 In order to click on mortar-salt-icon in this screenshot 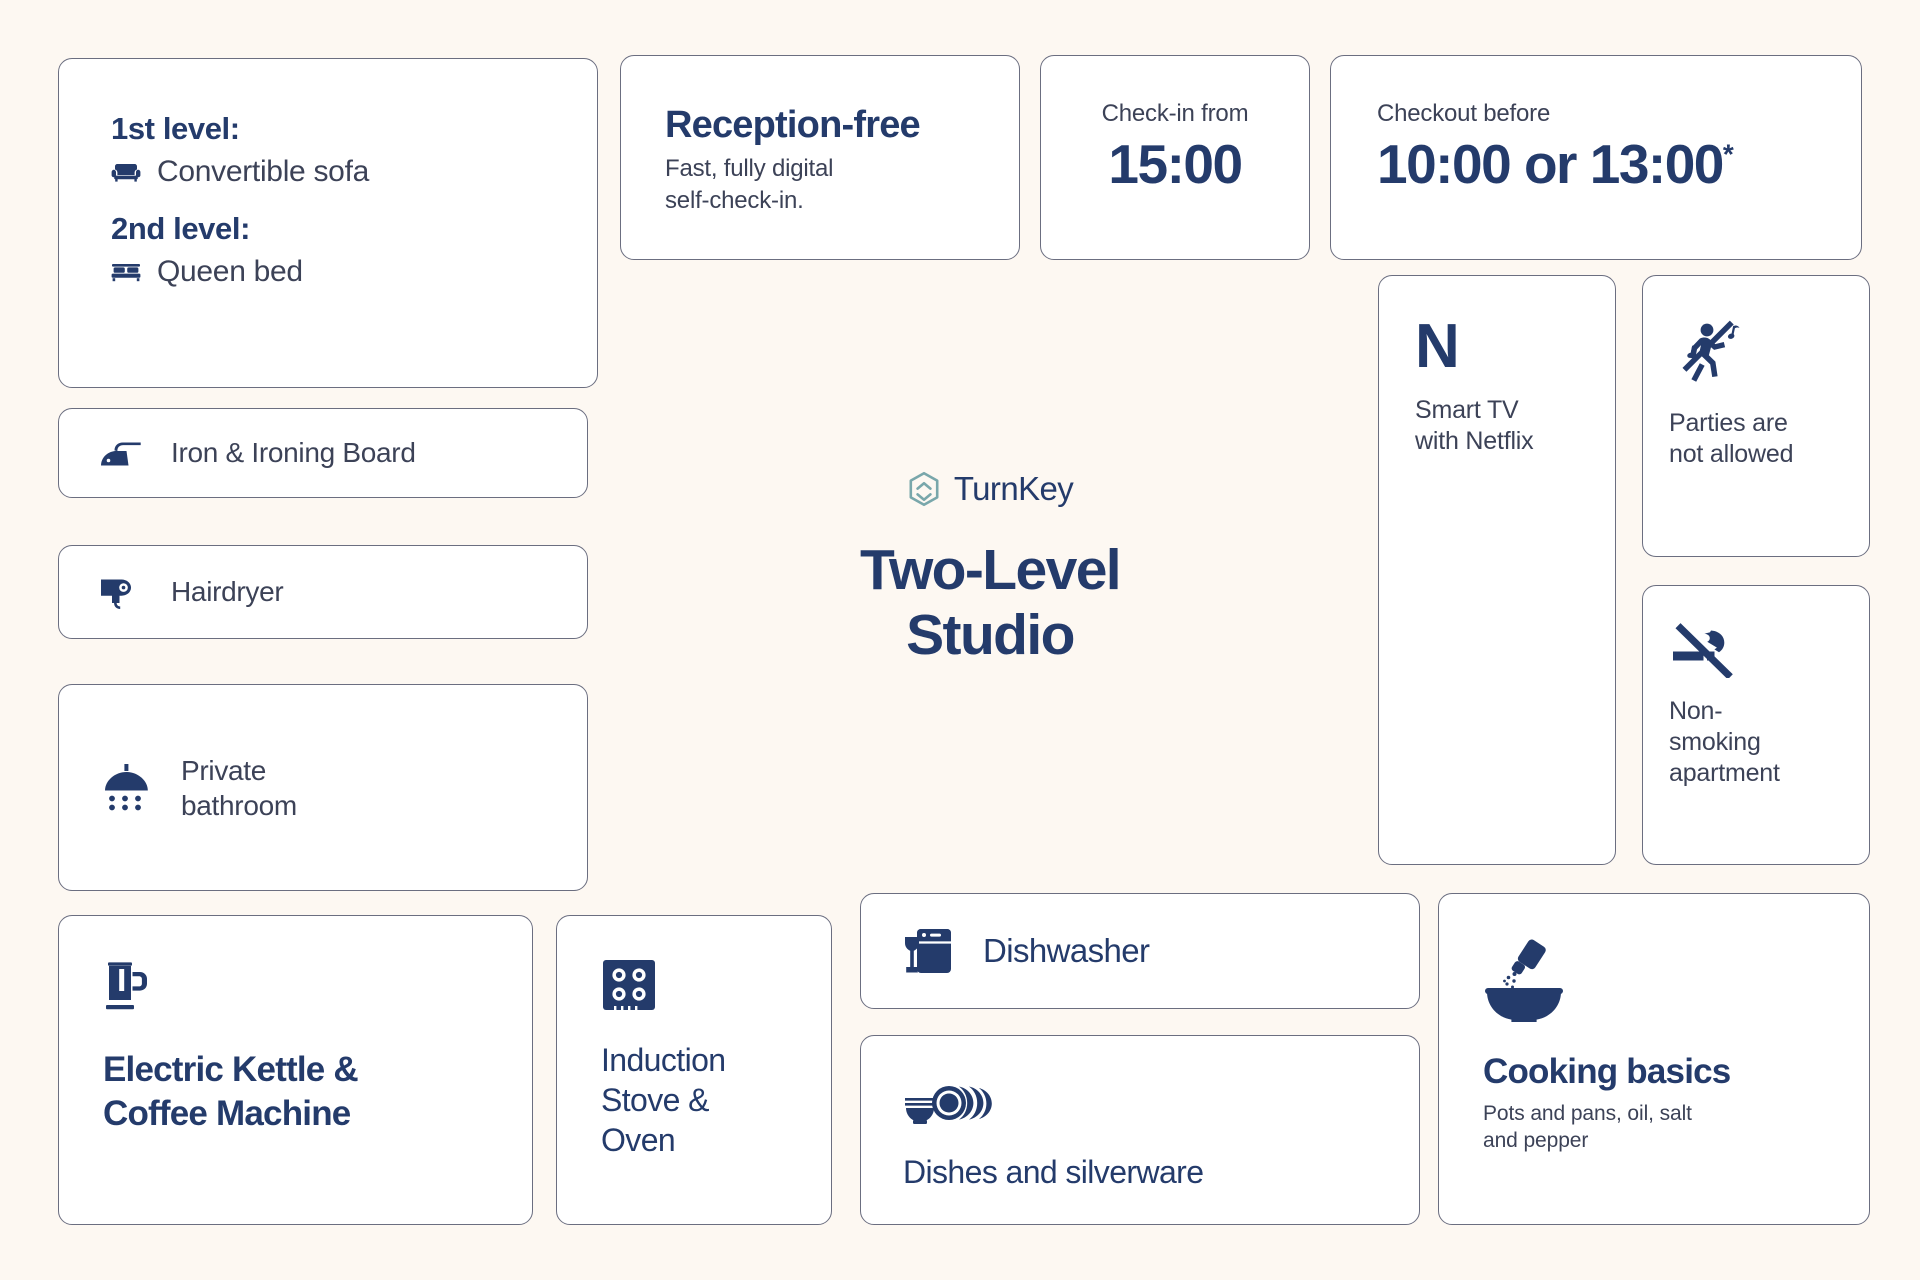, I will do `click(1676, 979)`.